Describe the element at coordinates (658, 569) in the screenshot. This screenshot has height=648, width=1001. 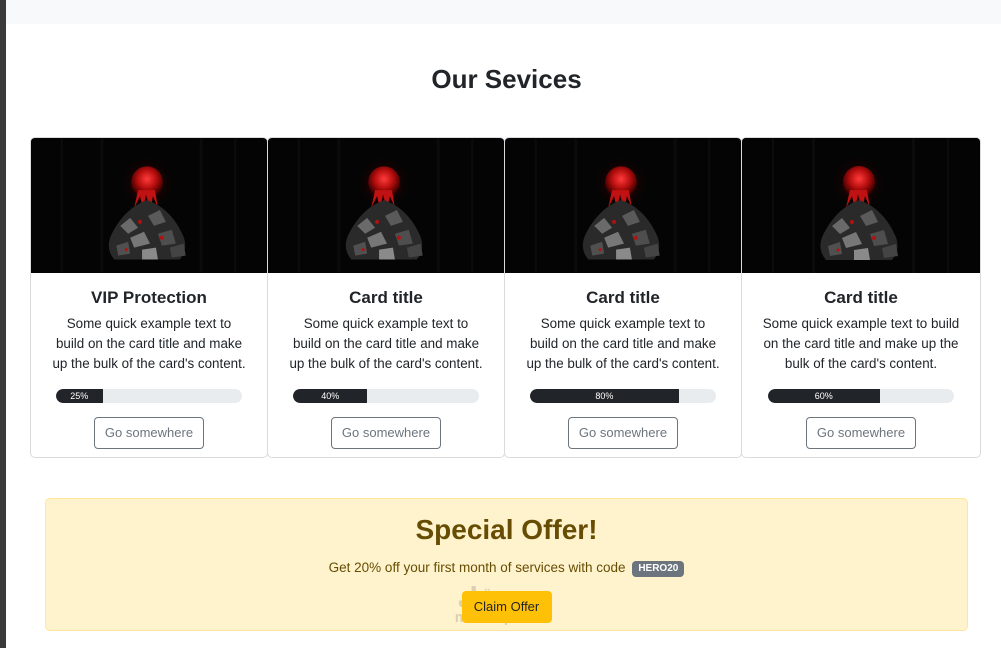
I see `promo-code-badge: HERO20` at that location.